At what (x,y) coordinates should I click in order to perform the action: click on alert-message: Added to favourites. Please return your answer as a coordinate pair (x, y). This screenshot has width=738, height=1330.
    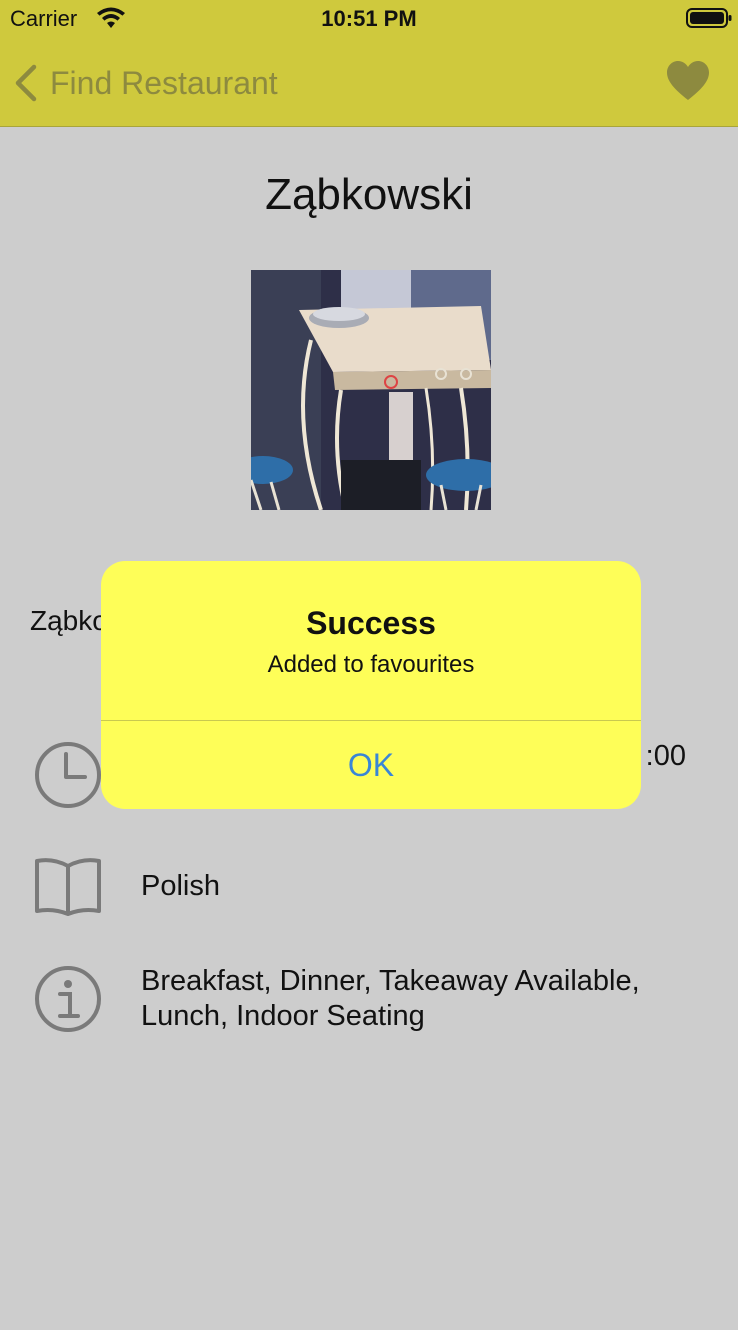
    Looking at the image, I should click on (371, 664).